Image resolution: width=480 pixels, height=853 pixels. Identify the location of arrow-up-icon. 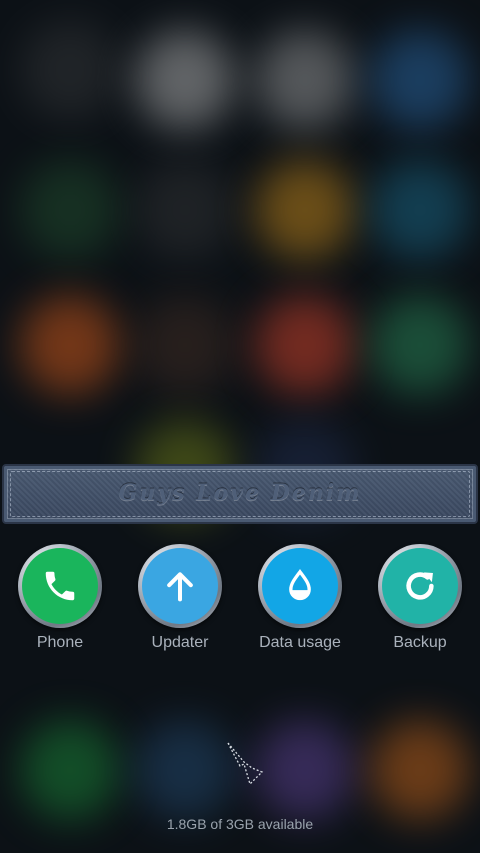
(180, 586).